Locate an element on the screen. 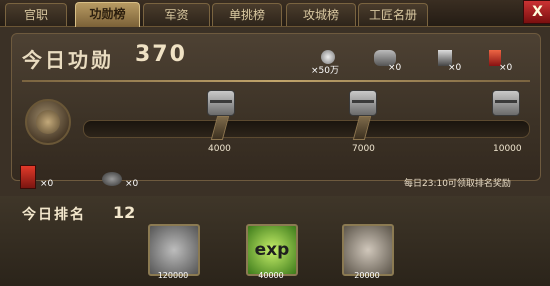  milestone-label: 10000 is located at coordinates (507, 149).